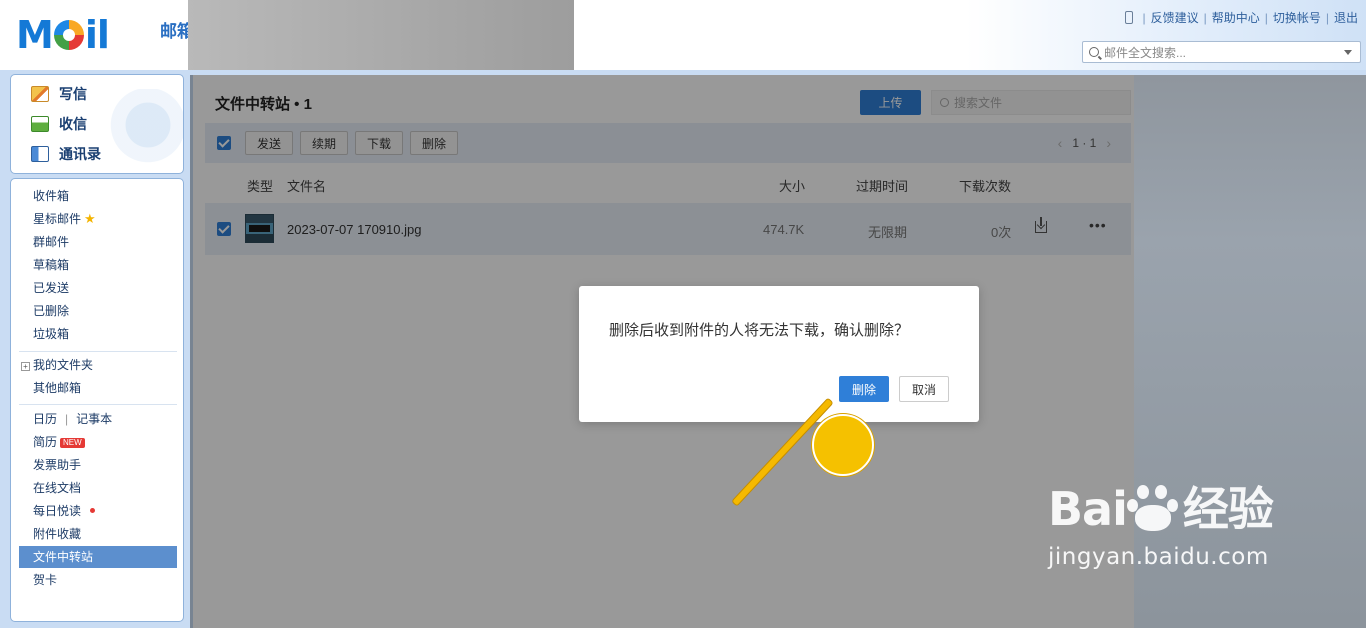  I want to click on pointer-annotation-dot, so click(843, 445).